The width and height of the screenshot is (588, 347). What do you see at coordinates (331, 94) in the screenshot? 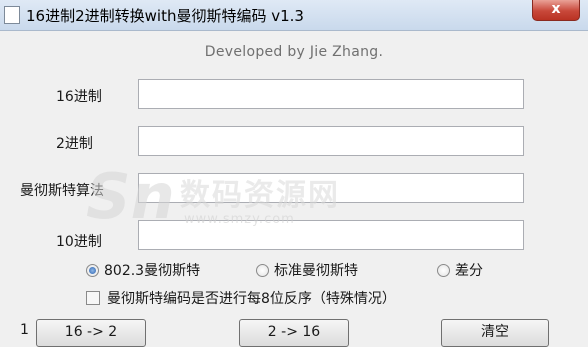
I see `hex-input` at bounding box center [331, 94].